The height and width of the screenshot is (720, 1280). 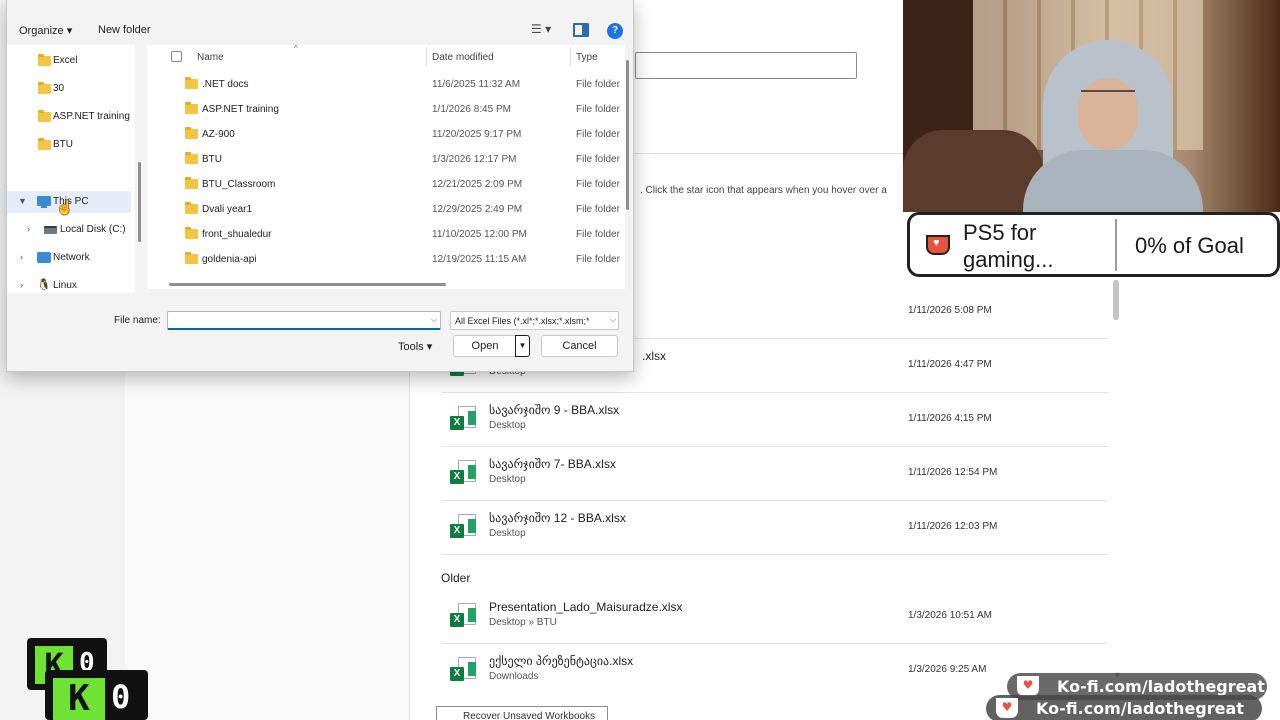 I want to click on kofi-k-icon: K, so click(x=79, y=699).